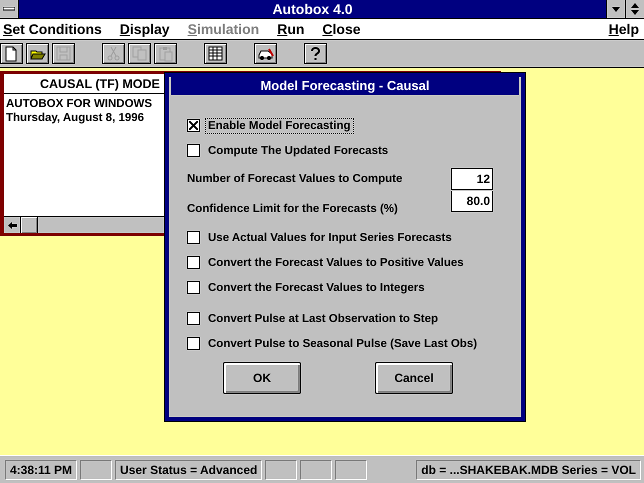 Image resolution: width=644 pixels, height=483 pixels. I want to click on table-icon, so click(216, 54).